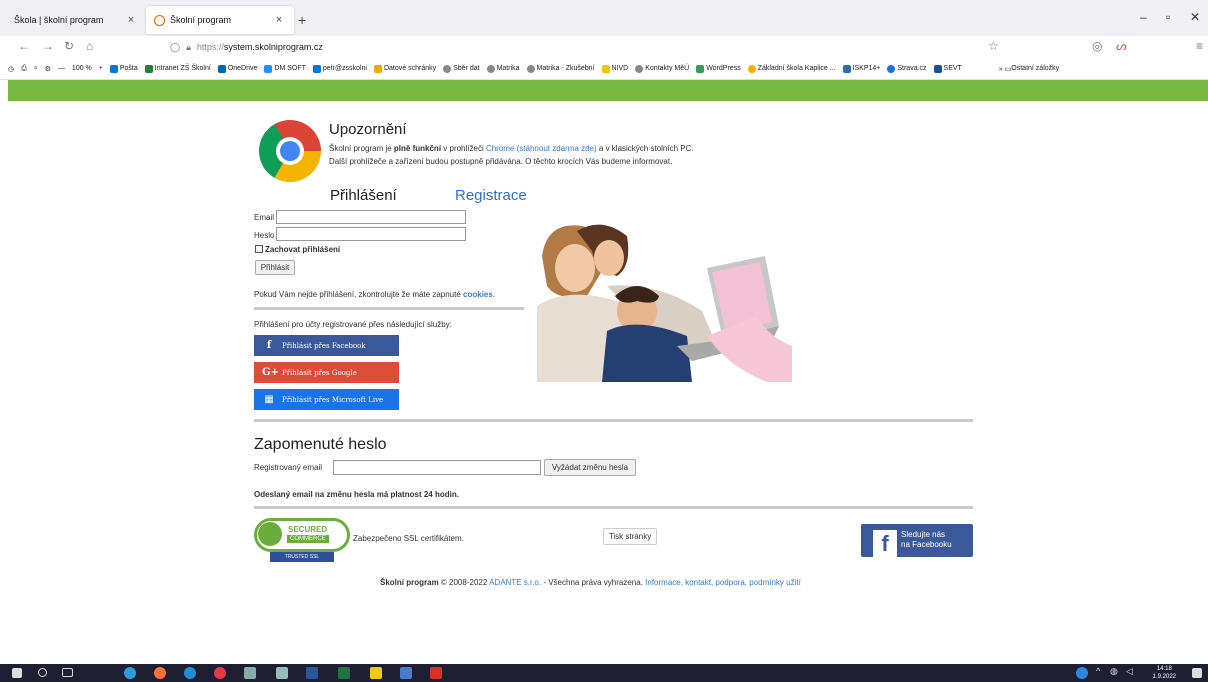 This screenshot has width=1208, height=682. Describe the element at coordinates (188, 46) in the screenshot. I see `lock-icon: 🔒︎` at that location.